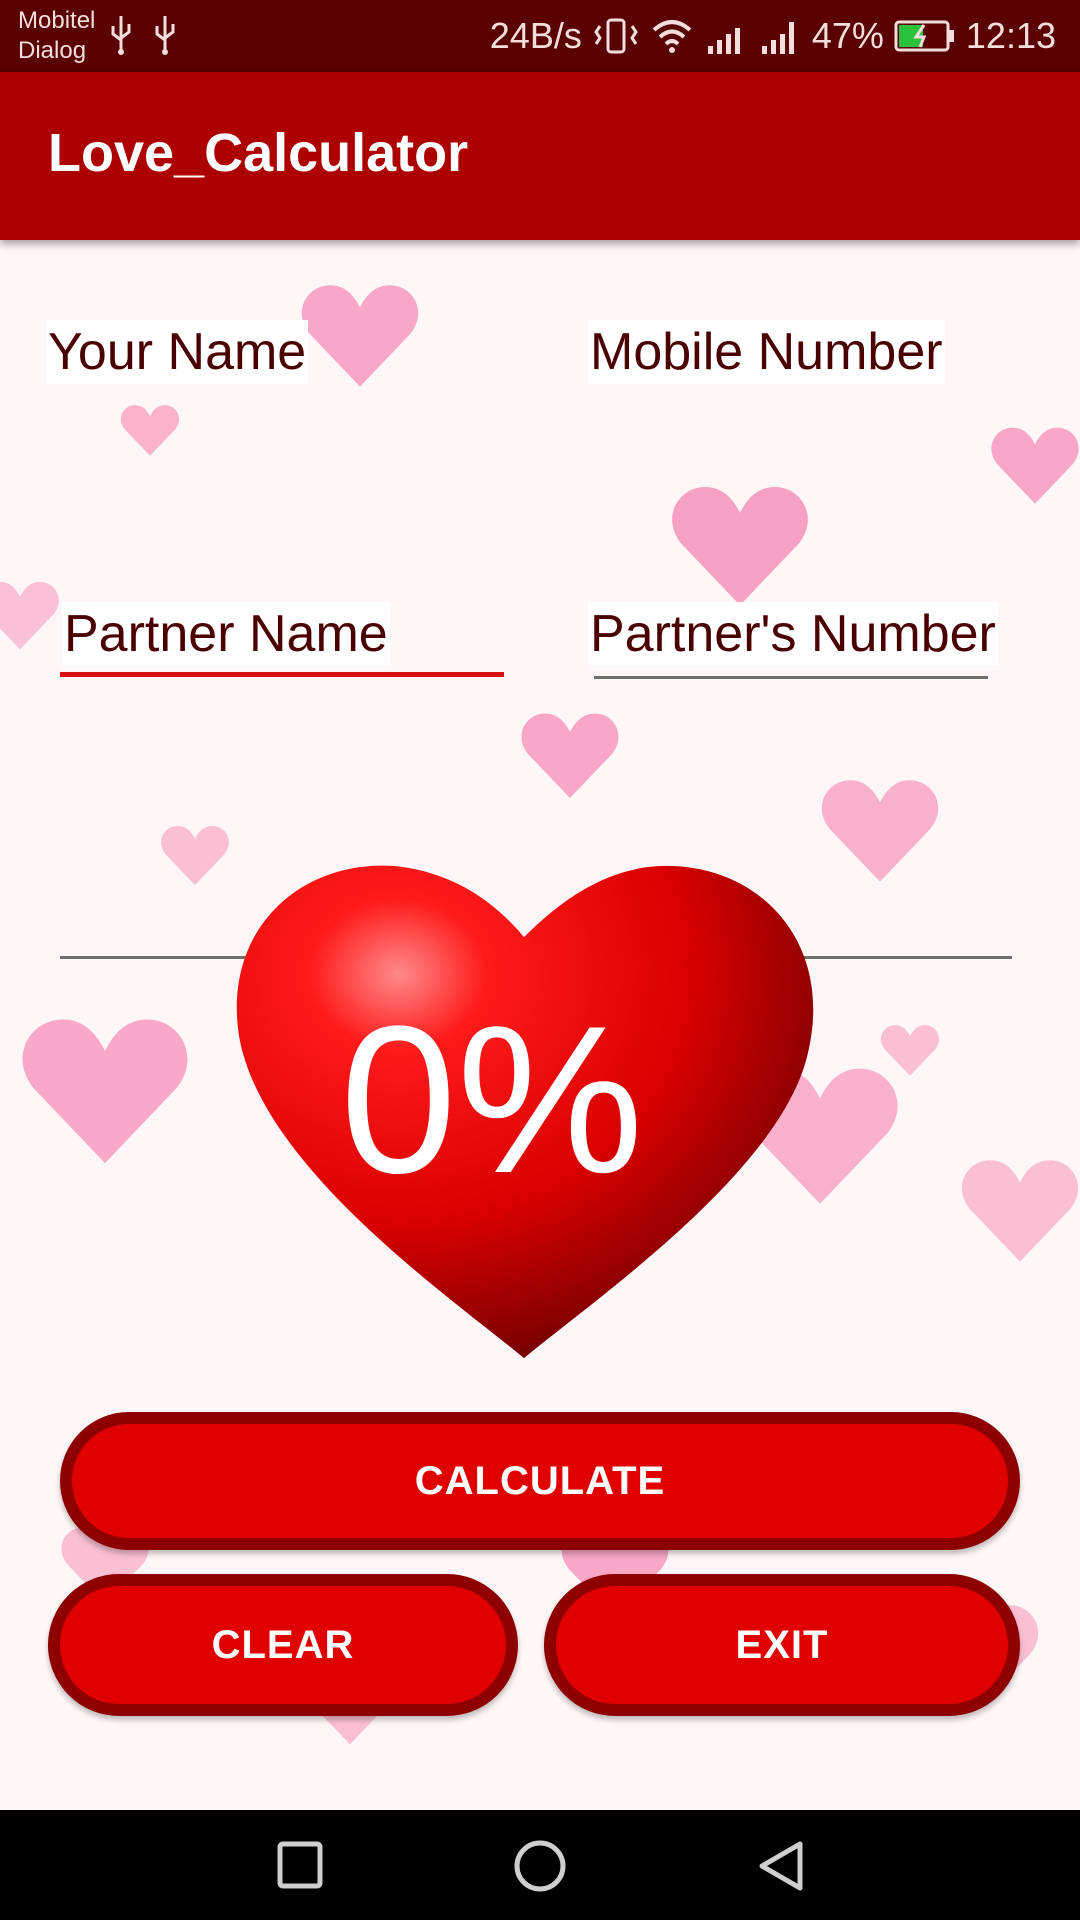 This screenshot has height=1920, width=1080. I want to click on clear-button: CLEAR, so click(283, 1645).